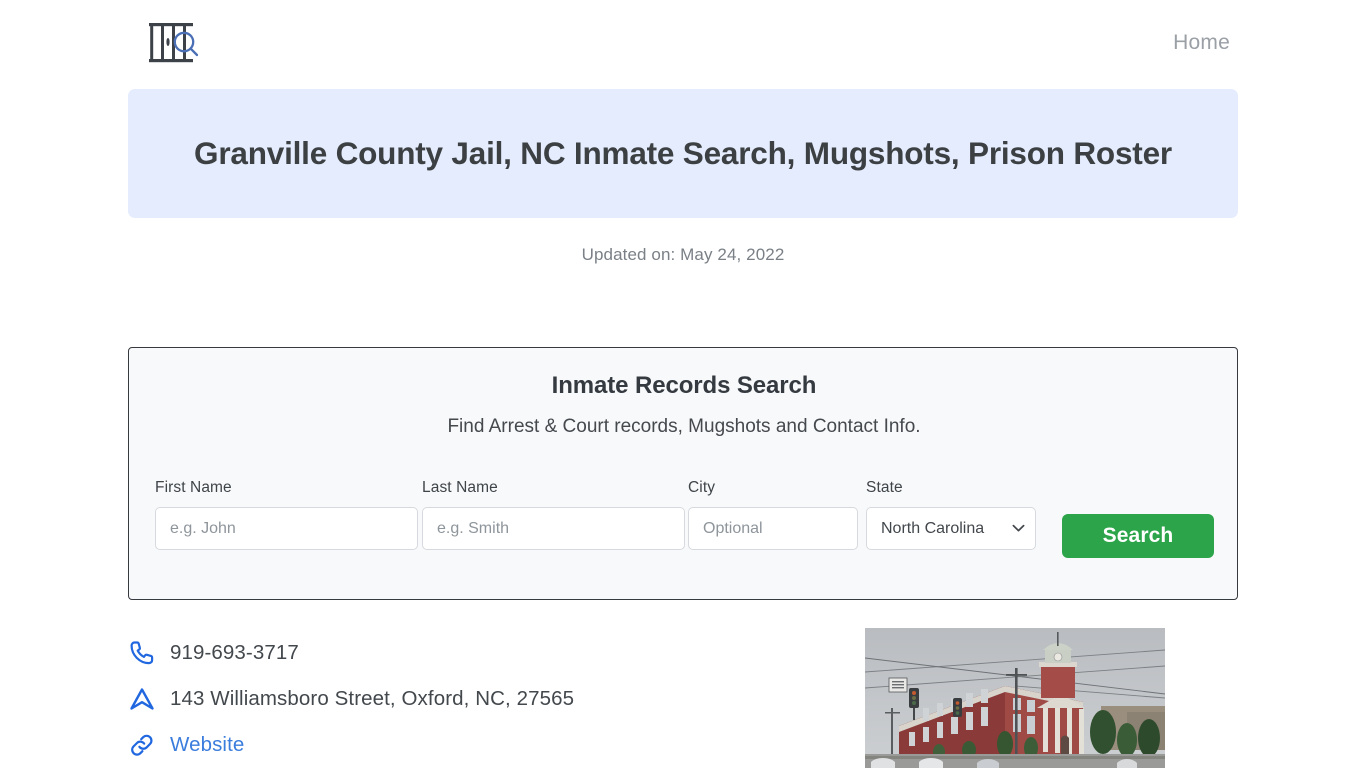 Image resolution: width=1366 pixels, height=768 pixels. I want to click on brand-logo-link, so click(175, 43).